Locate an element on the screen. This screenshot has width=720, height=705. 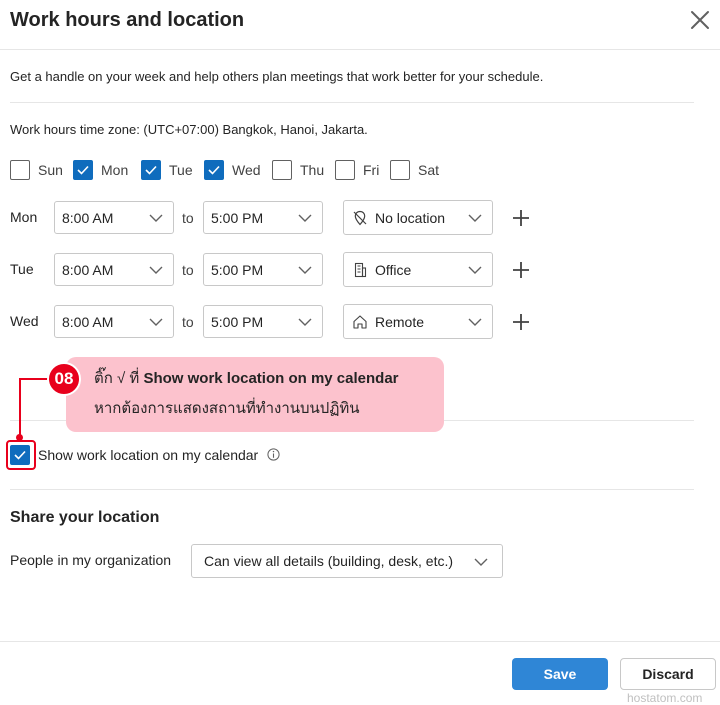
footer-divider is located at coordinates (360, 641).